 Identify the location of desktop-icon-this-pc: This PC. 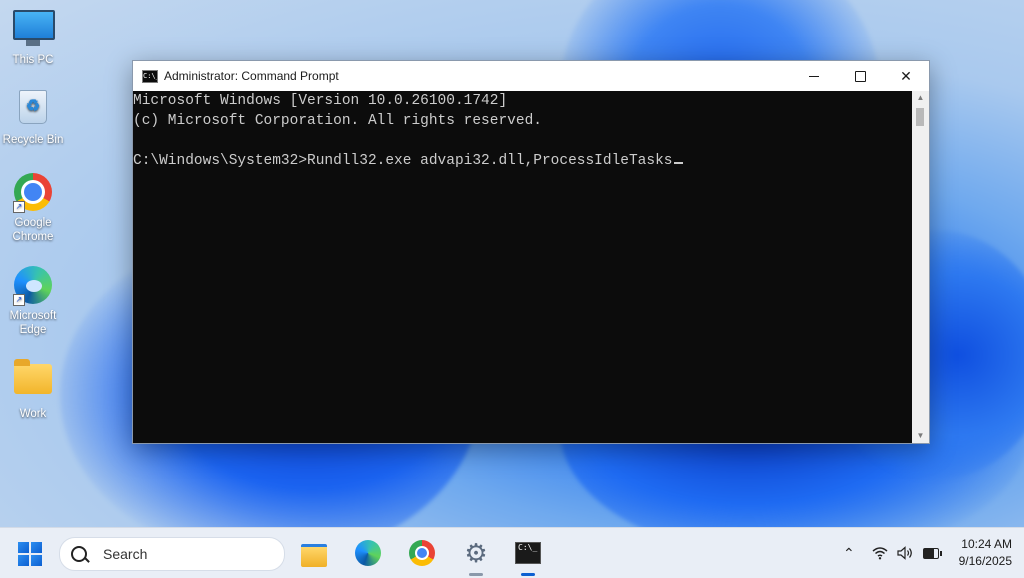
(33, 37).